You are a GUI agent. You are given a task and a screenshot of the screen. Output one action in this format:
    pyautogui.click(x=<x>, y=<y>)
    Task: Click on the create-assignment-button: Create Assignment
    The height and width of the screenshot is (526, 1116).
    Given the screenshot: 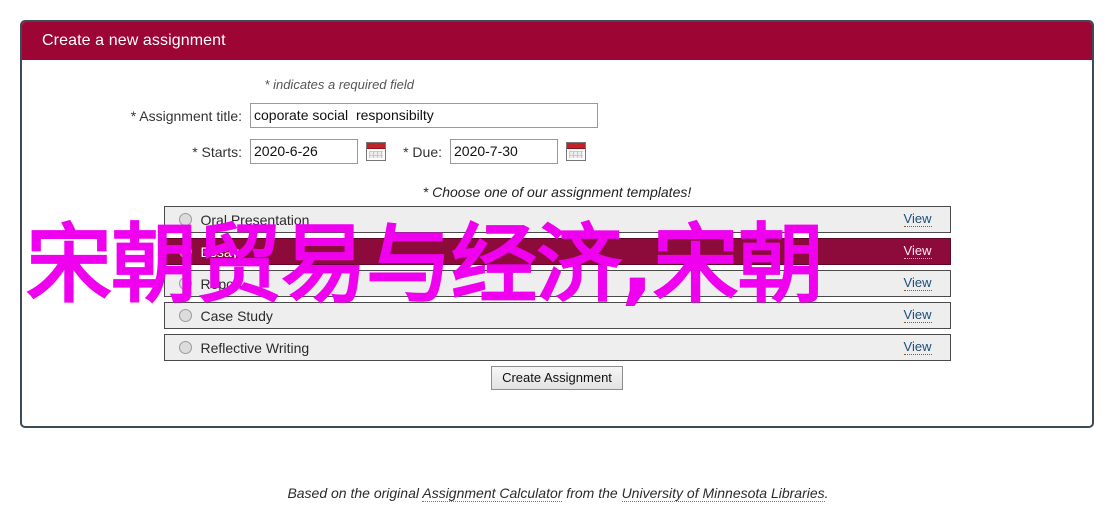 What is the action you would take?
    pyautogui.click(x=557, y=378)
    